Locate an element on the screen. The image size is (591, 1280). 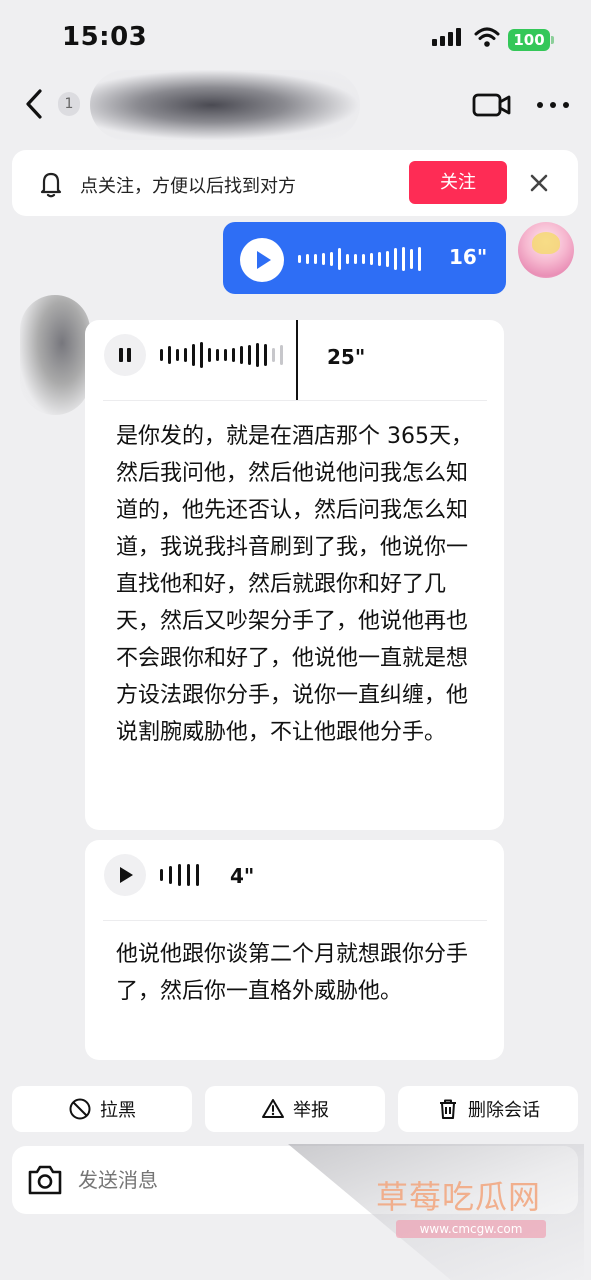
block-label: 拉黑 is located at coordinates (118, 1110).